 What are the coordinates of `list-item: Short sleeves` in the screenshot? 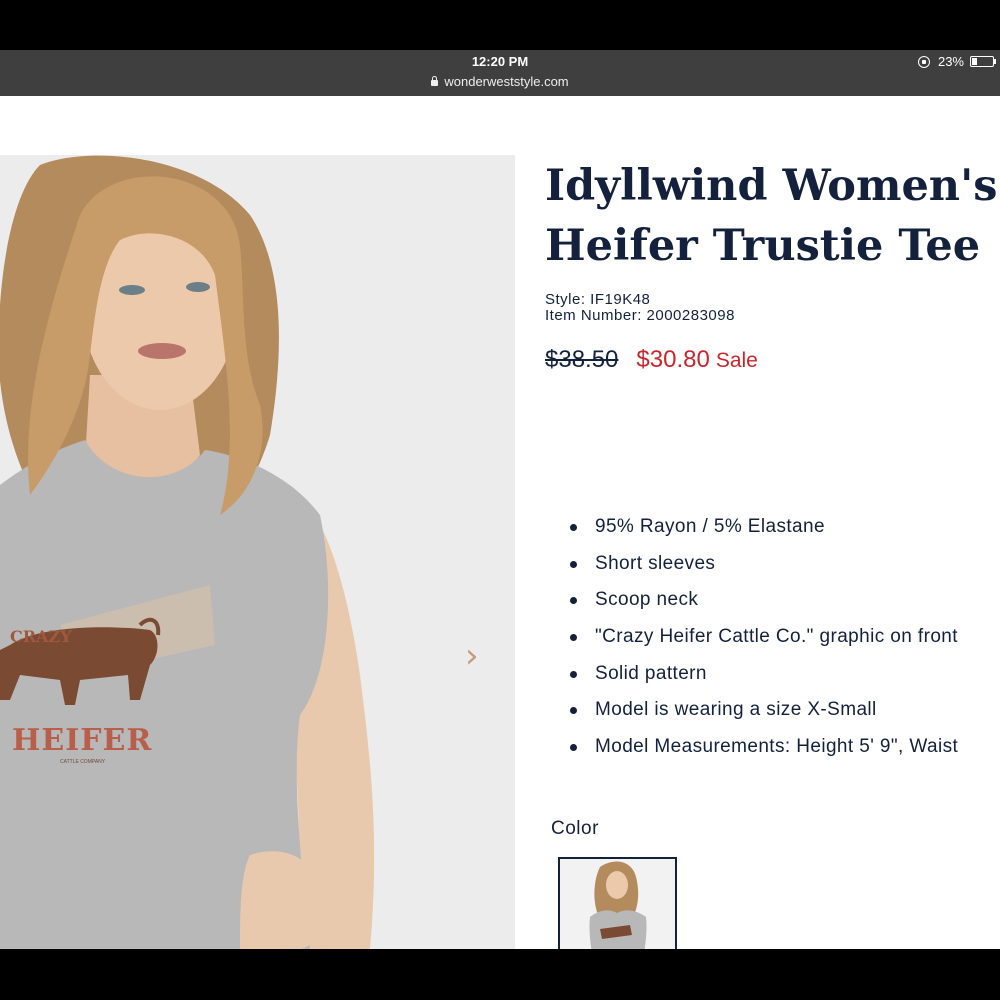 It's located at (783, 571).